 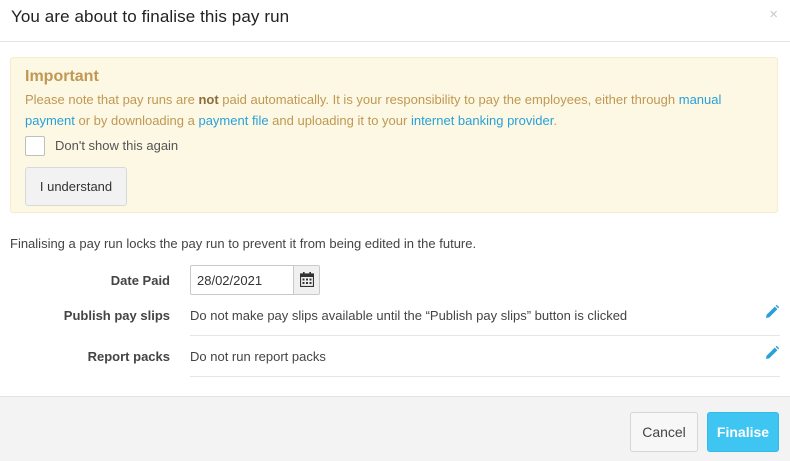 I want to click on report-packs-label: Report packs, so click(x=128, y=356).